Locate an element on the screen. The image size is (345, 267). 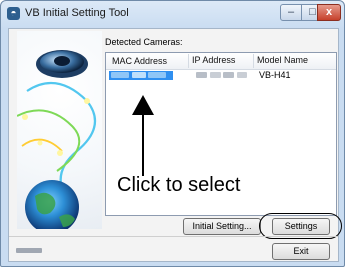
exit-button: Exit is located at coordinates (301, 251).